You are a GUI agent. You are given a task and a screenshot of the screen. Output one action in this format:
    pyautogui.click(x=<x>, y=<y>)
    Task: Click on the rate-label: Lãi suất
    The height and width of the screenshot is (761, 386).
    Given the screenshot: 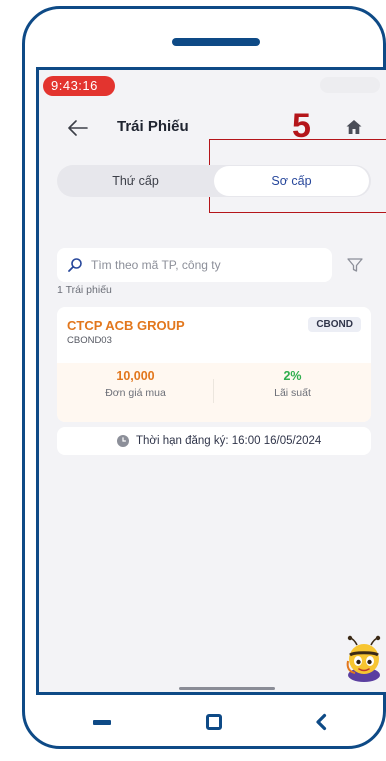 What is the action you would take?
    pyautogui.click(x=292, y=393)
    